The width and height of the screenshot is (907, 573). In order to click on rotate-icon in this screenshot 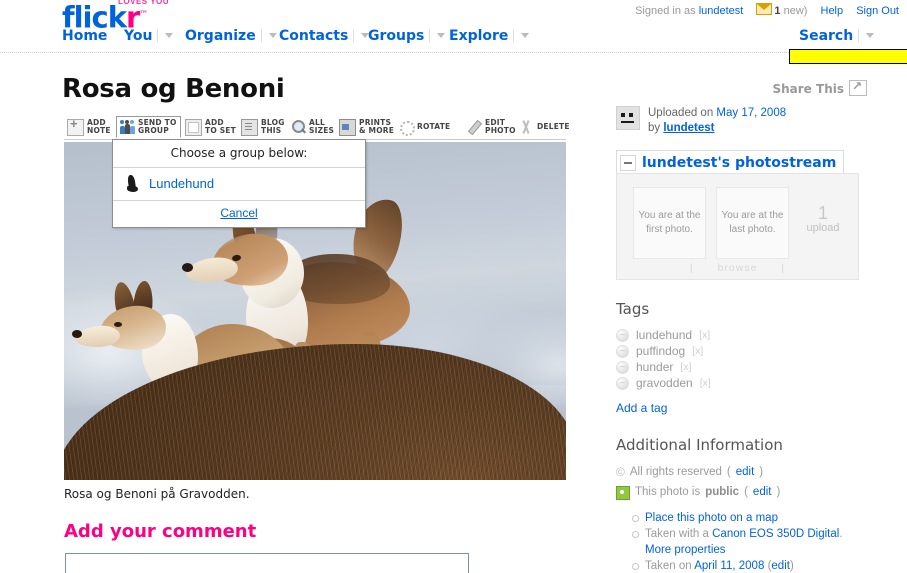, I will do `click(407, 128)`.